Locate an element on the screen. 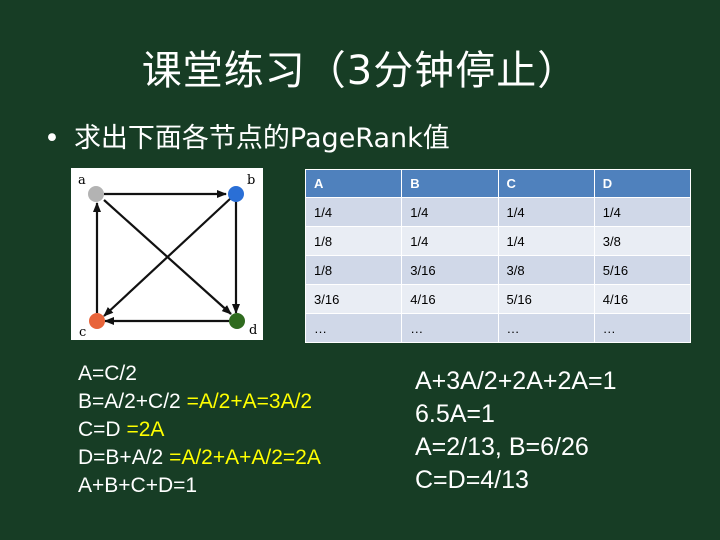 The width and height of the screenshot is (720, 540). equation-line: D=B+A/2 =A/2+A+A/2=2A is located at coordinates (199, 458).